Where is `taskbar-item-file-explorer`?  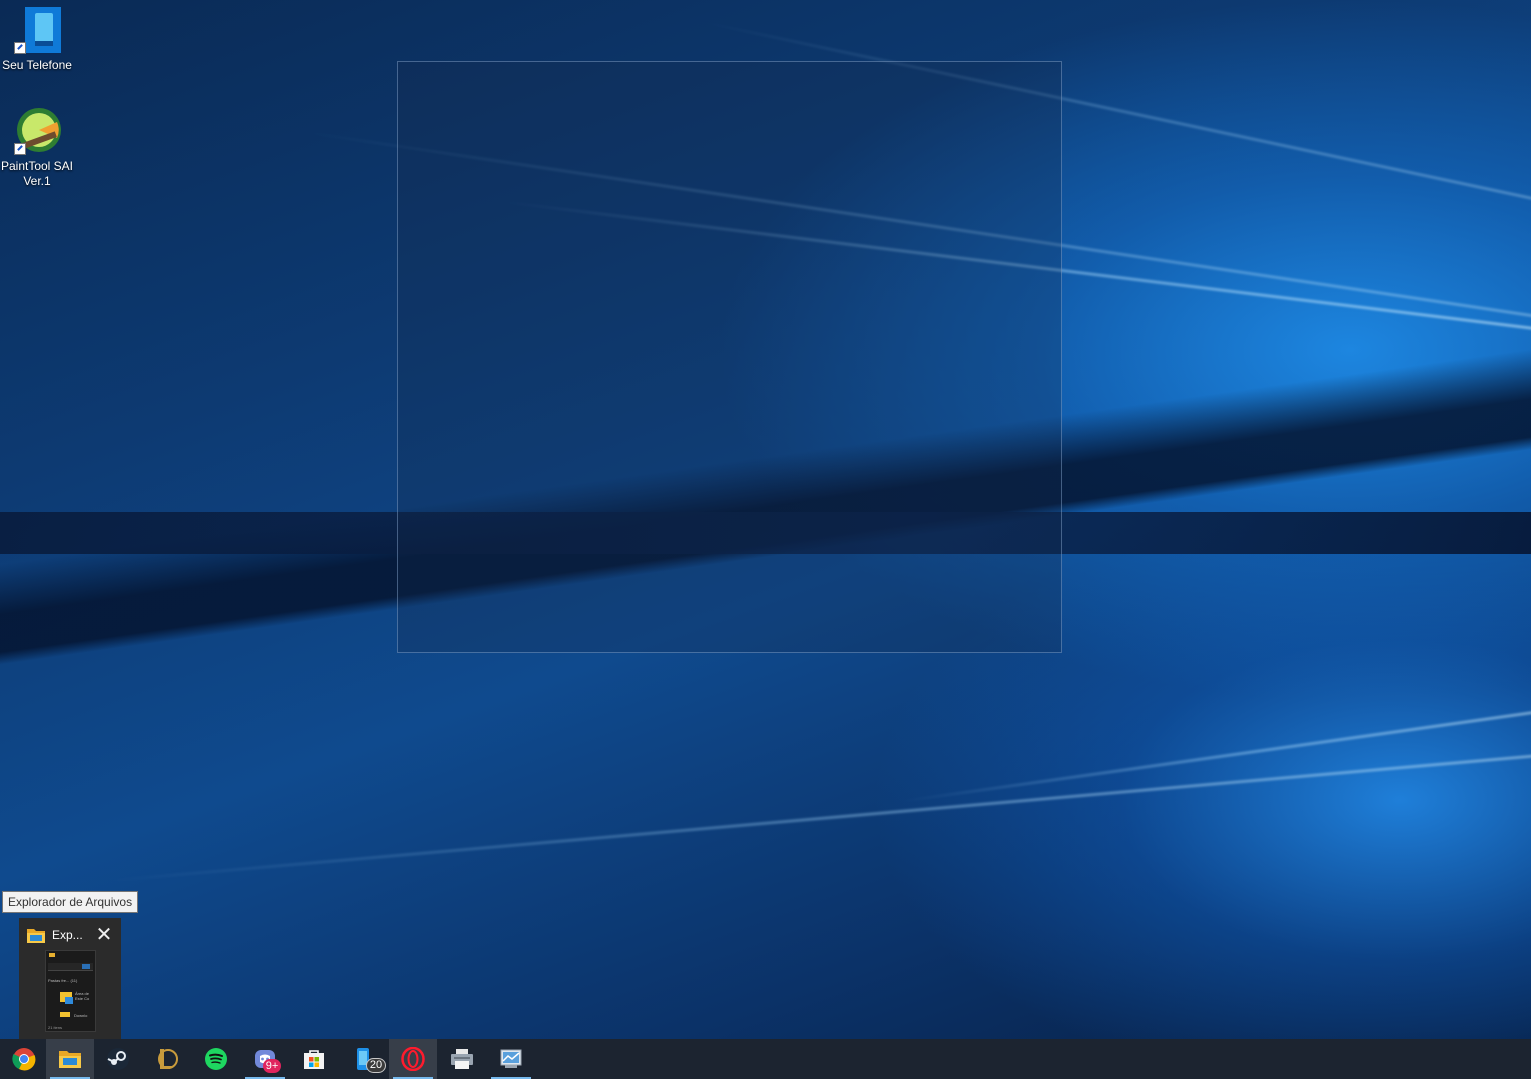 taskbar-item-file-explorer is located at coordinates (70, 1059).